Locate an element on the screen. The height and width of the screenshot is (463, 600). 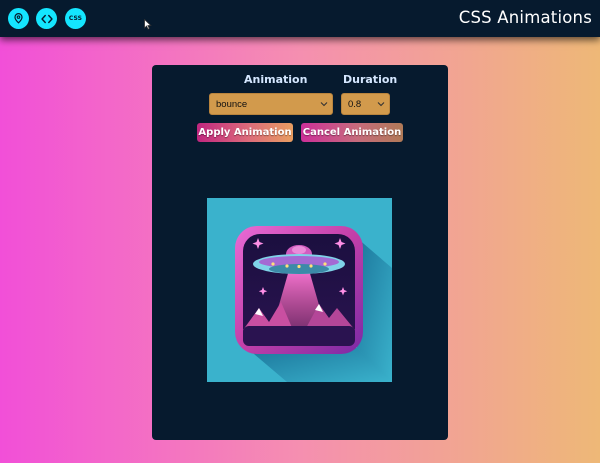
duration-select-value: 0.8 is located at coordinates (355, 104).